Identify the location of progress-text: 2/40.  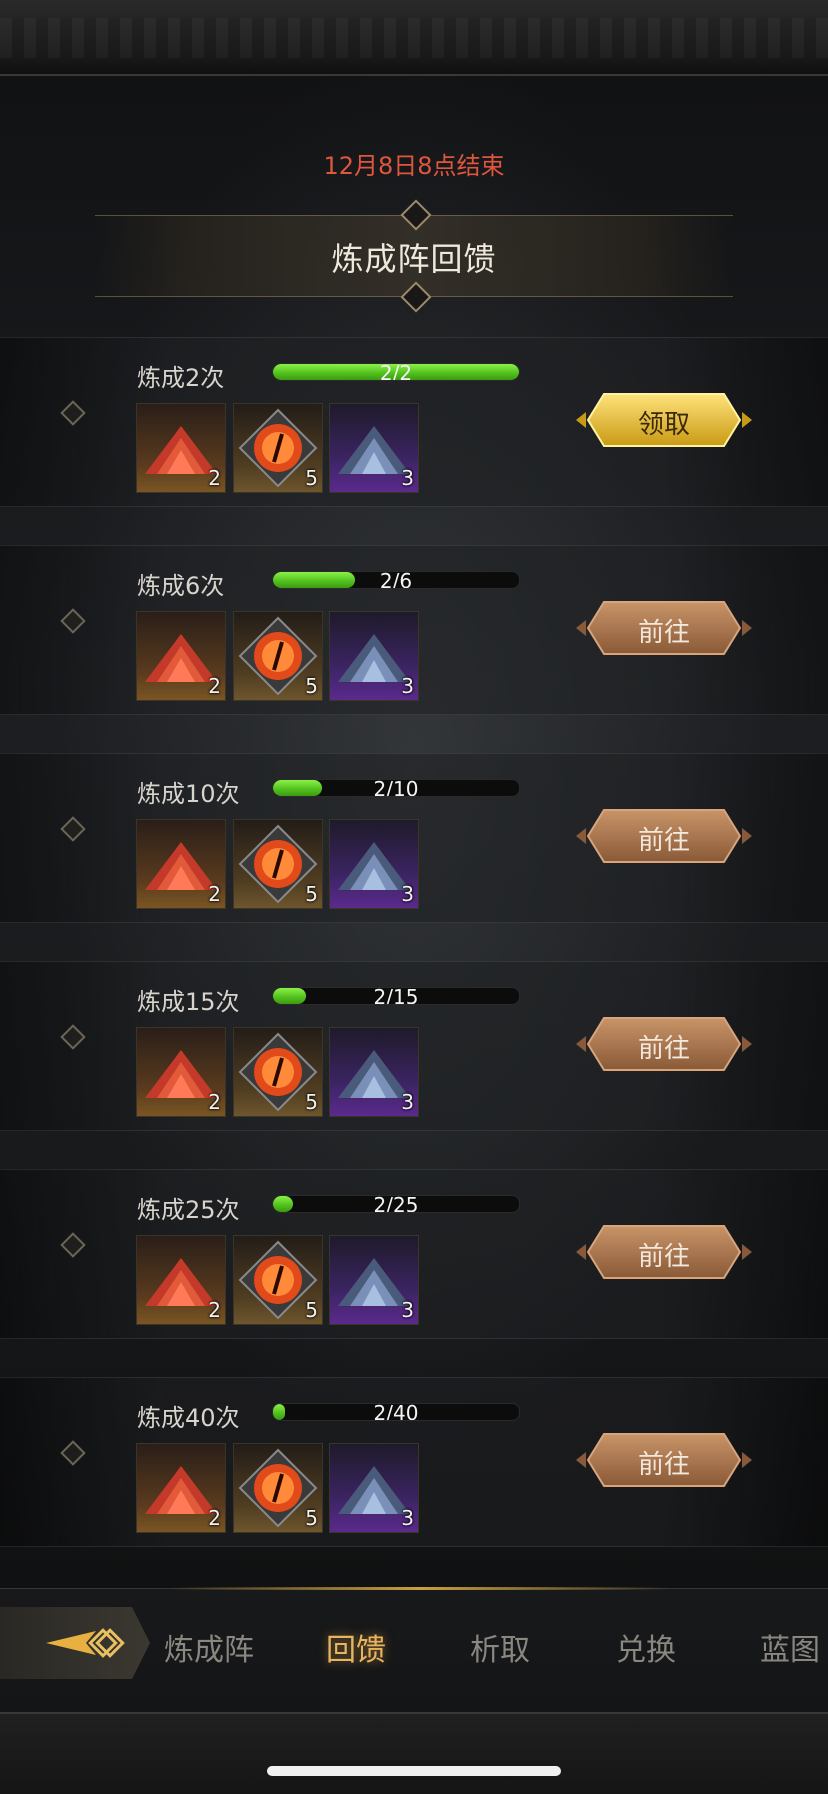
(396, 1412).